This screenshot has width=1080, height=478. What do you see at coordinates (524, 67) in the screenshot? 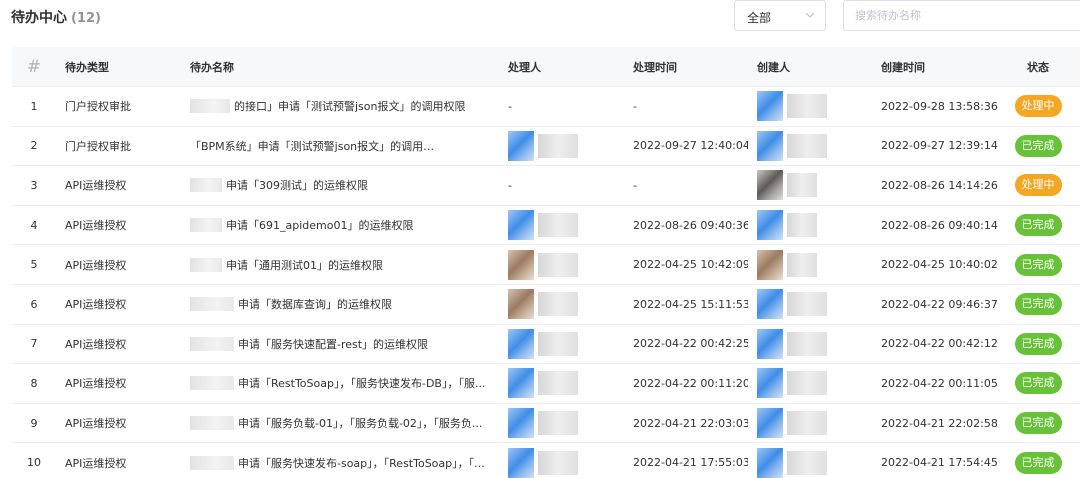
I see `column-header-handler: 处理人` at bounding box center [524, 67].